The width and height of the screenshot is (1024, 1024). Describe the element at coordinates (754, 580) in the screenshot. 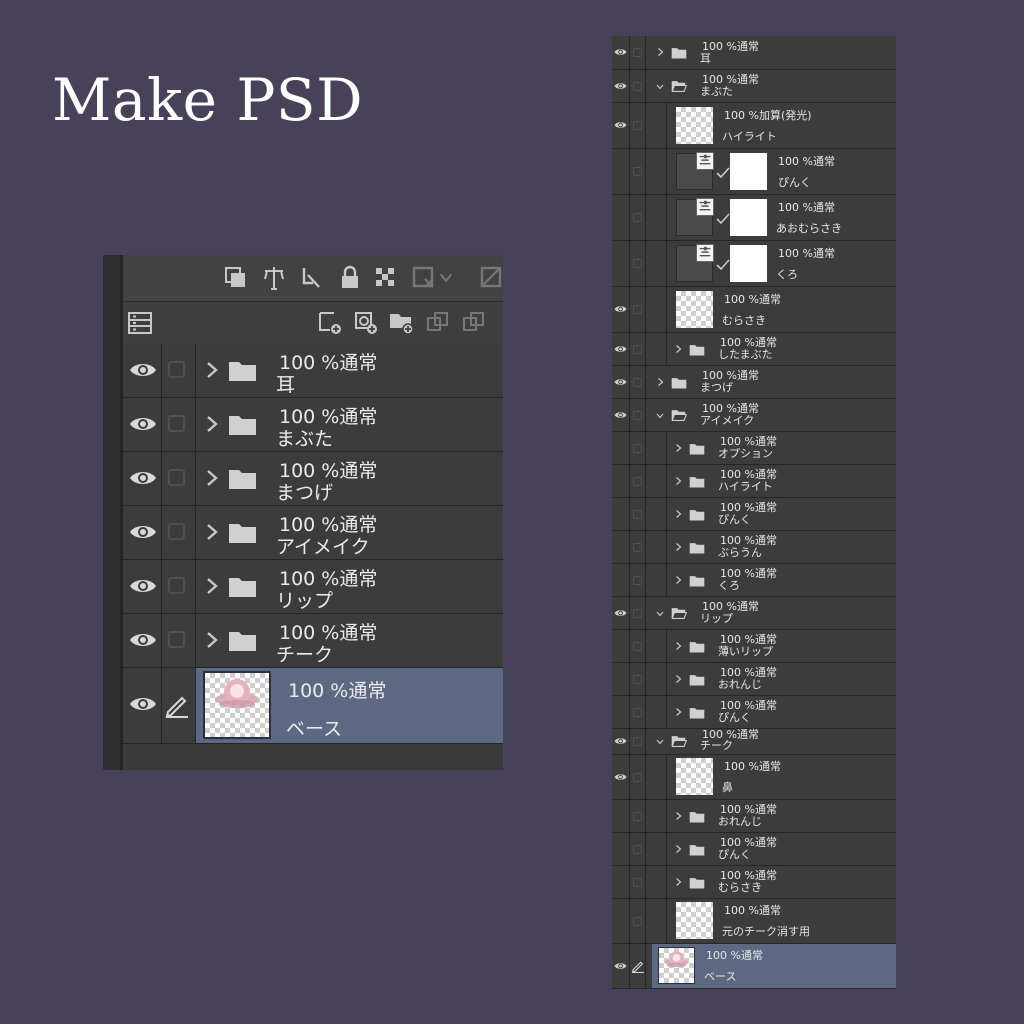

I see `folder-layer-row: 100 %通常 くろ` at that location.